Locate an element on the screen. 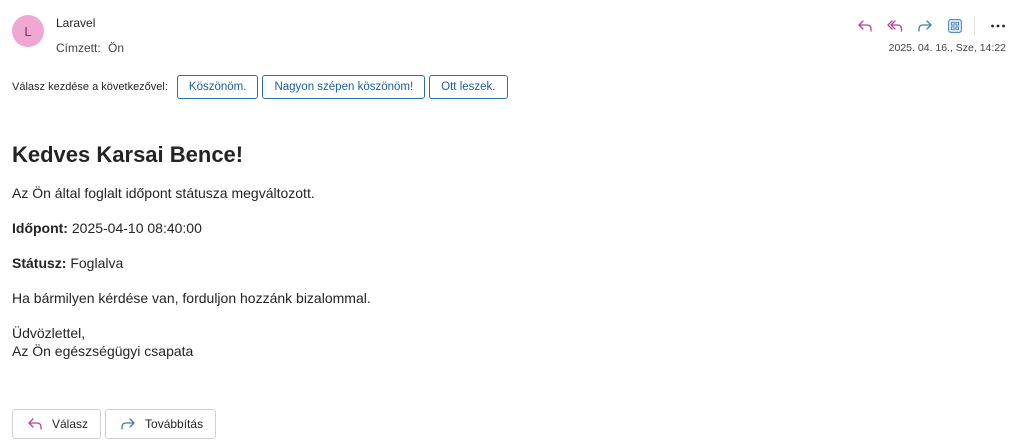 The width and height of the screenshot is (1025, 446). appointment-line: Időpont: 2025-04-10 08:40:00 is located at coordinates (191, 228).